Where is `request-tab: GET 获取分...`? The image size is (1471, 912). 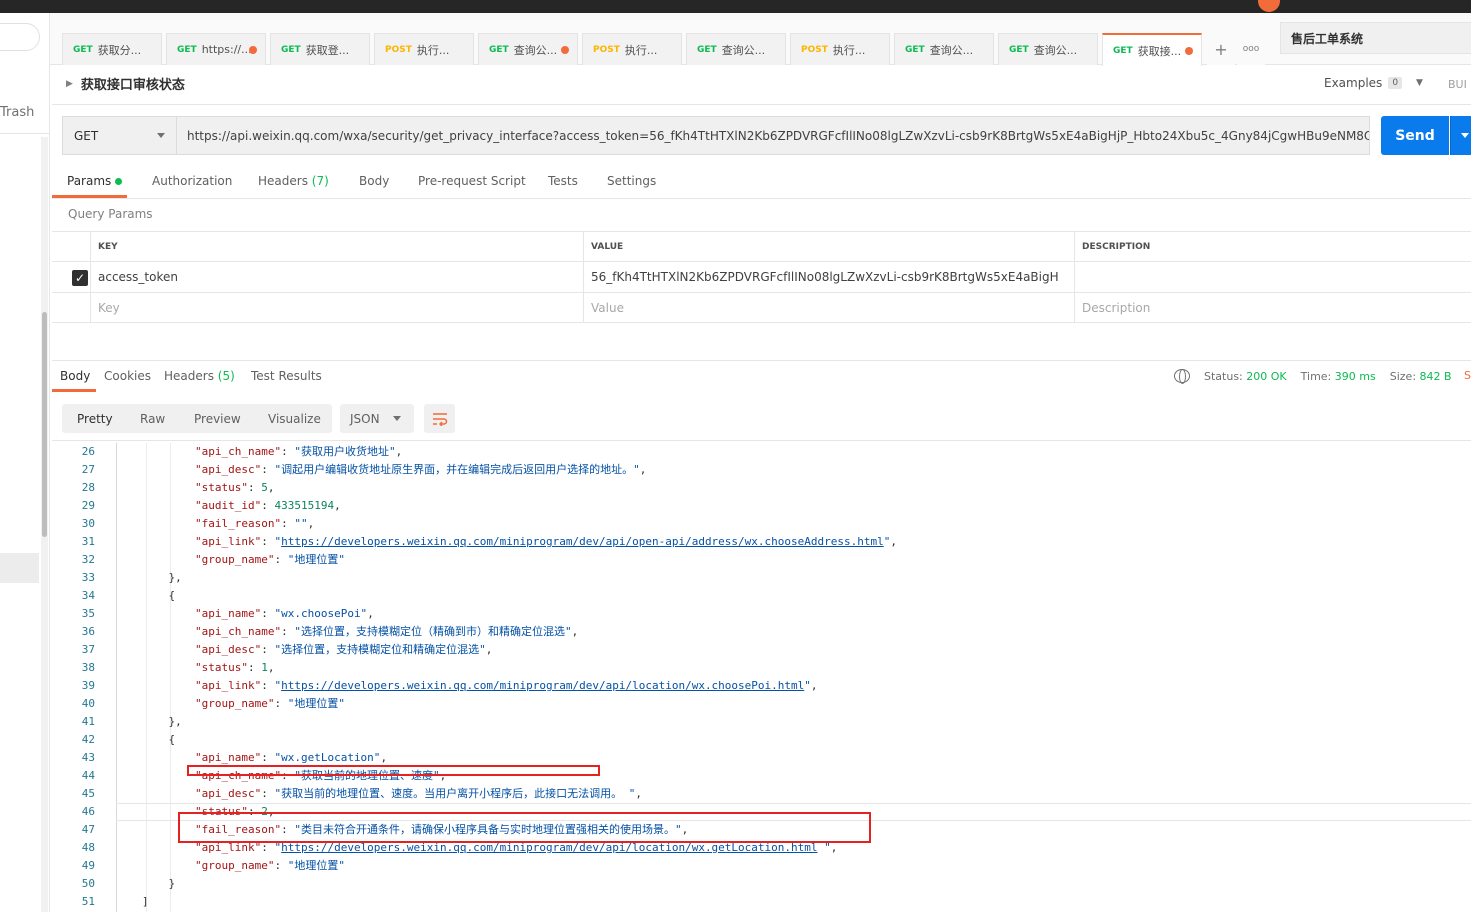 request-tab: GET 获取分... is located at coordinates (112, 49).